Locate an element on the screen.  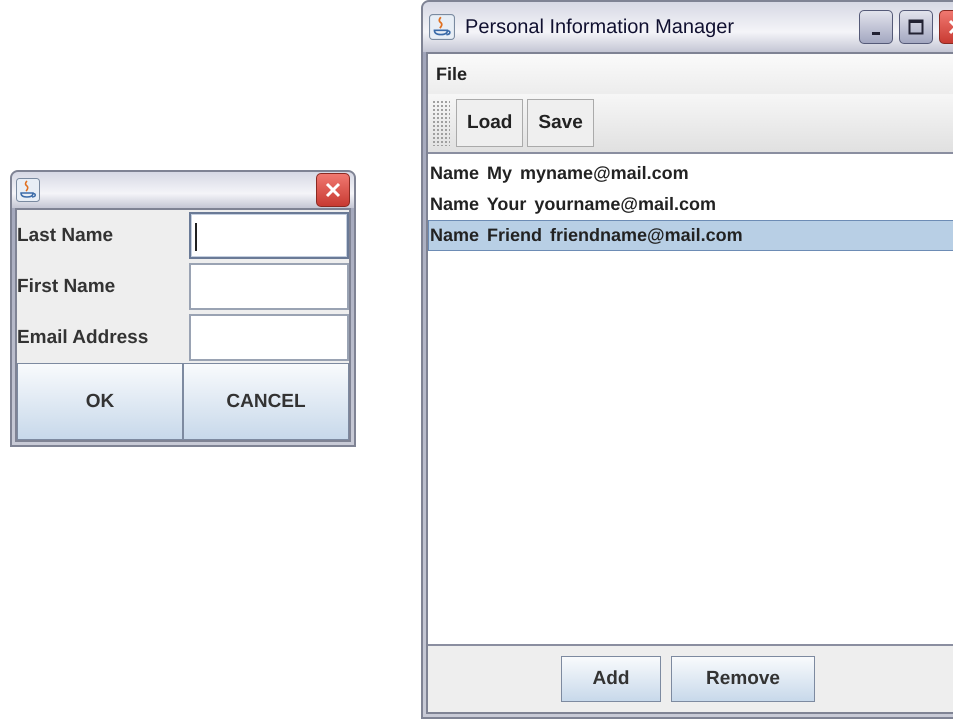
maximize-icon is located at coordinates (916, 27).